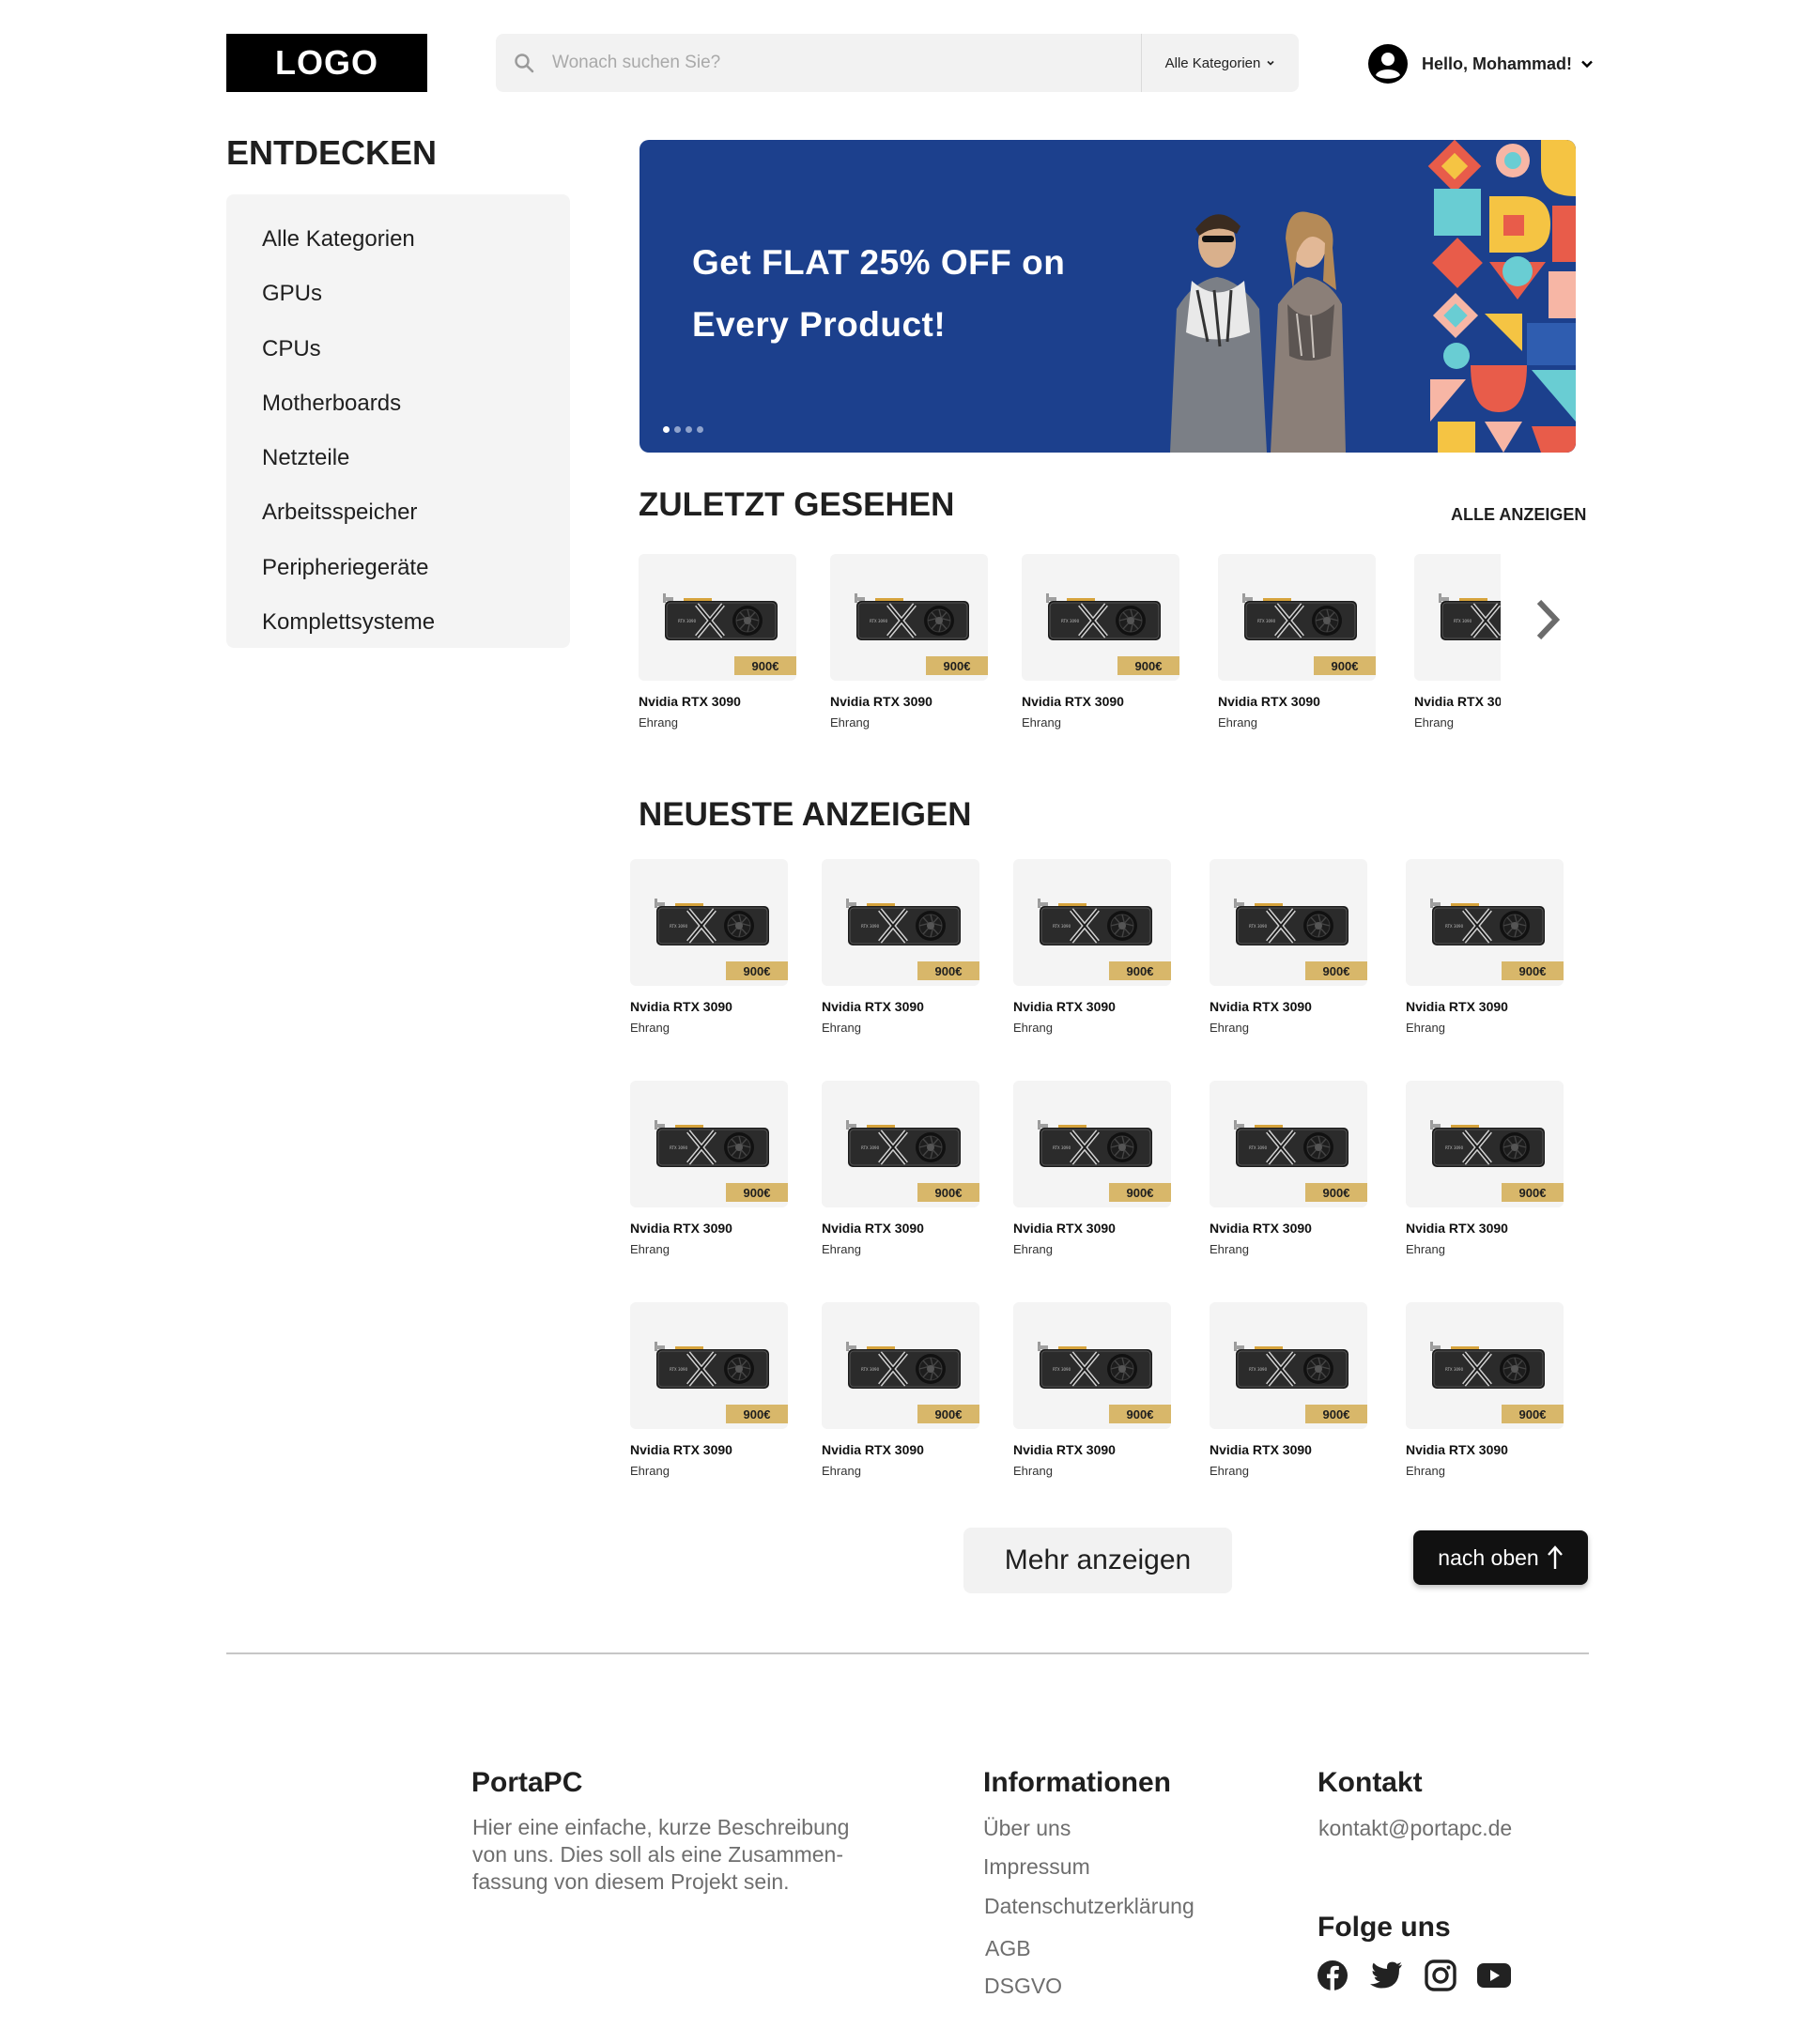 Image resolution: width=1803 pixels, height=2044 pixels. Describe the element at coordinates (1036, 1867) in the screenshot. I see `footer-link-imprint: Impressum` at that location.